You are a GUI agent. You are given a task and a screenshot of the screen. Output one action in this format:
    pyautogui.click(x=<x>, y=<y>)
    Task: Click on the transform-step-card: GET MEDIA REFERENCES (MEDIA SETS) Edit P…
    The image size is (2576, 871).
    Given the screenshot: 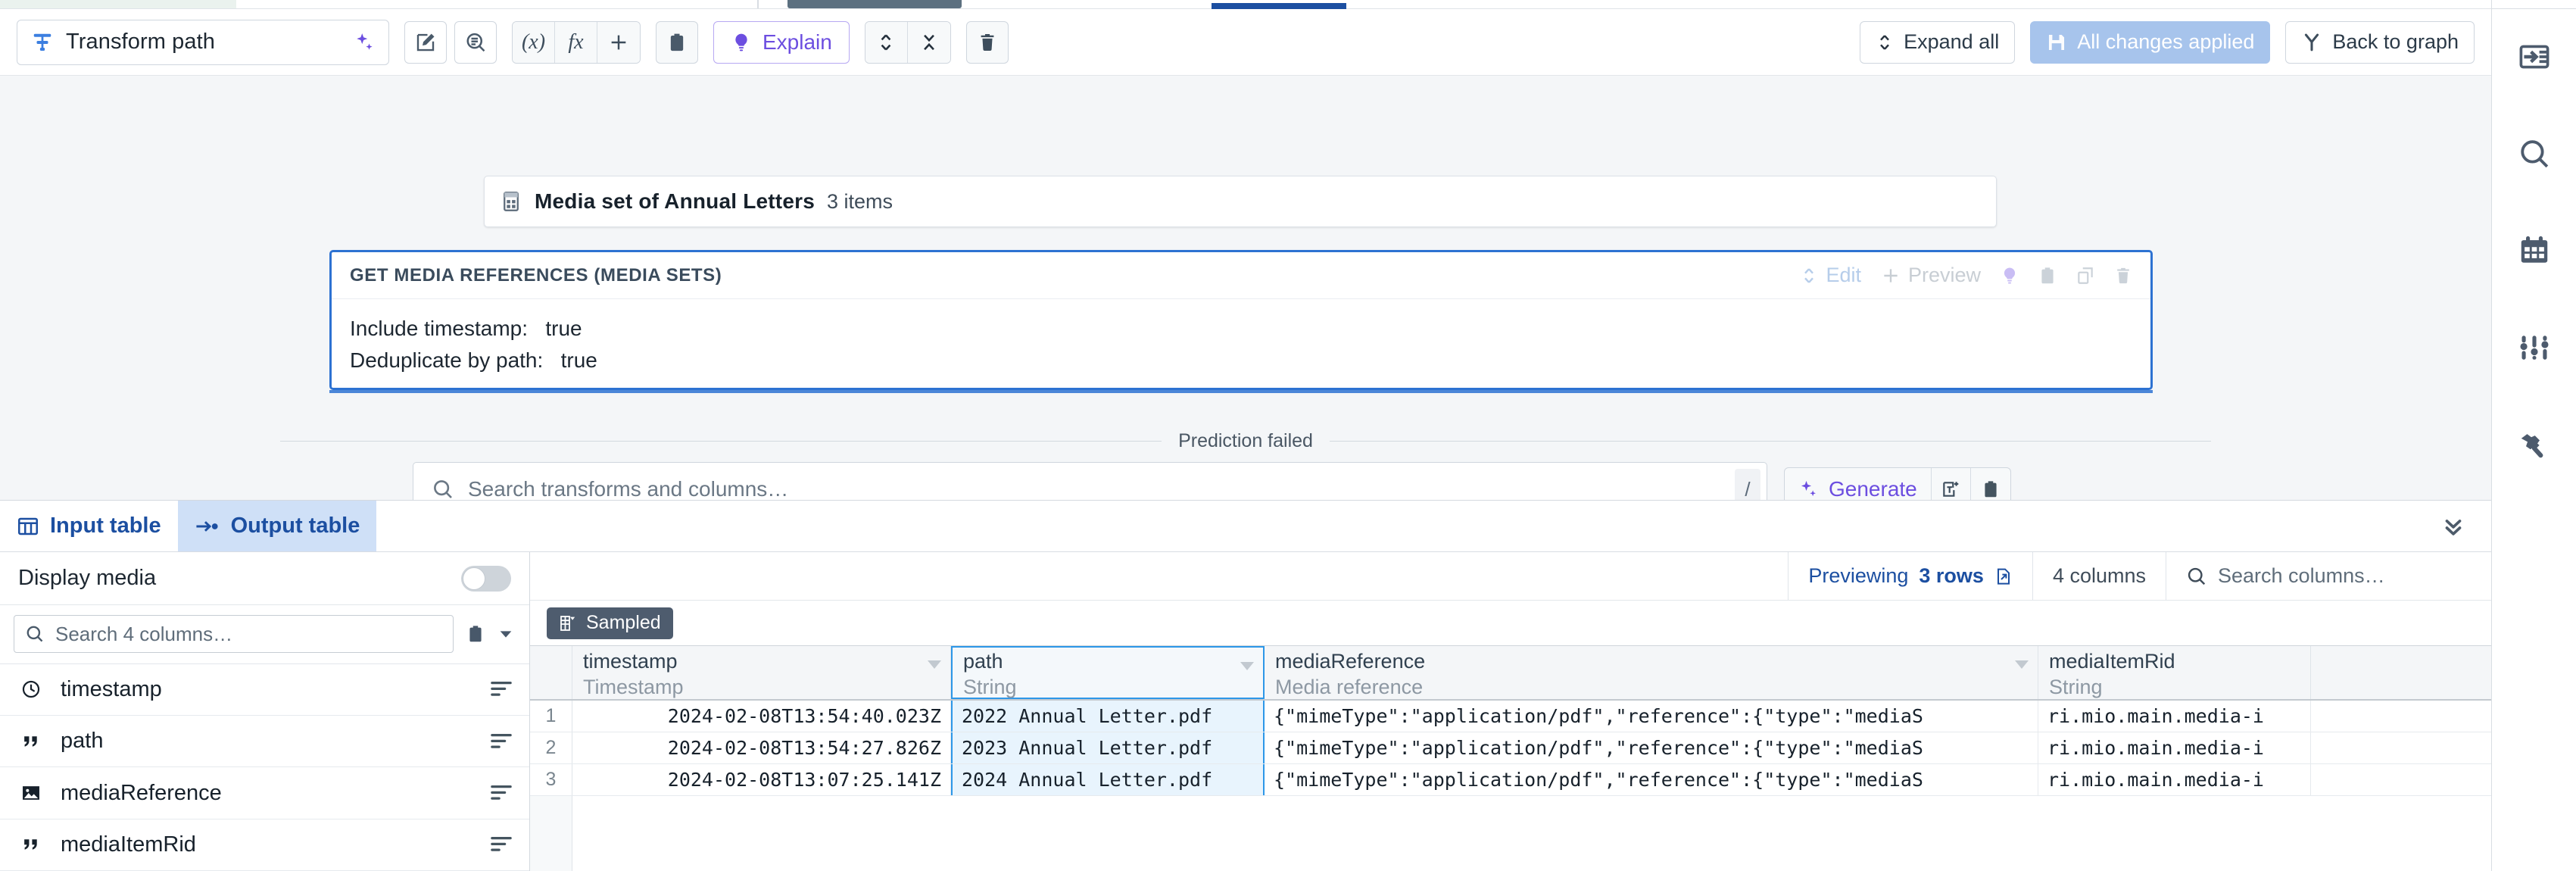 What is the action you would take?
    pyautogui.click(x=1241, y=320)
    